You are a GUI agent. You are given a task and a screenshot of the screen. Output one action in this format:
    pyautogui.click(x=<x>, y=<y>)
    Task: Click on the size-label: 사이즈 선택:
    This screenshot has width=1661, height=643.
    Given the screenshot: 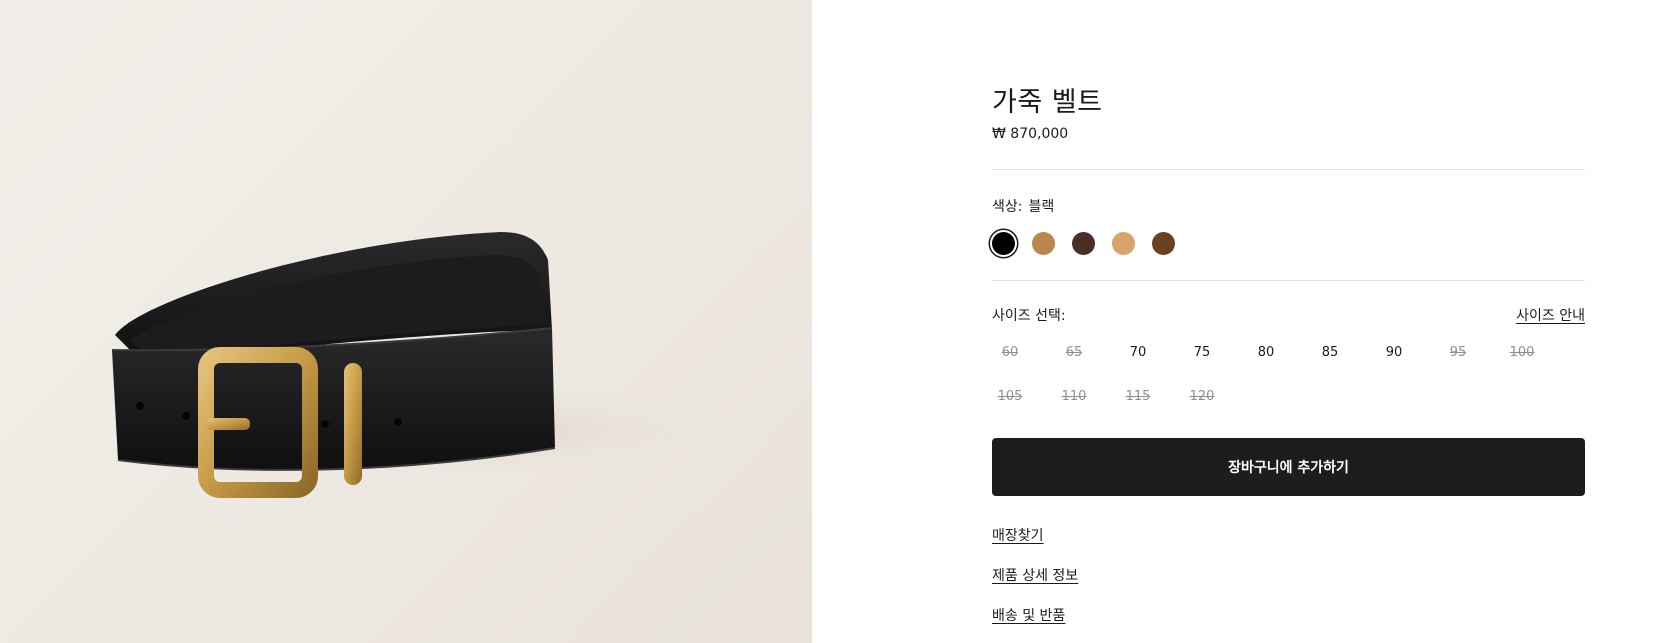 What is the action you would take?
    pyautogui.click(x=1029, y=316)
    